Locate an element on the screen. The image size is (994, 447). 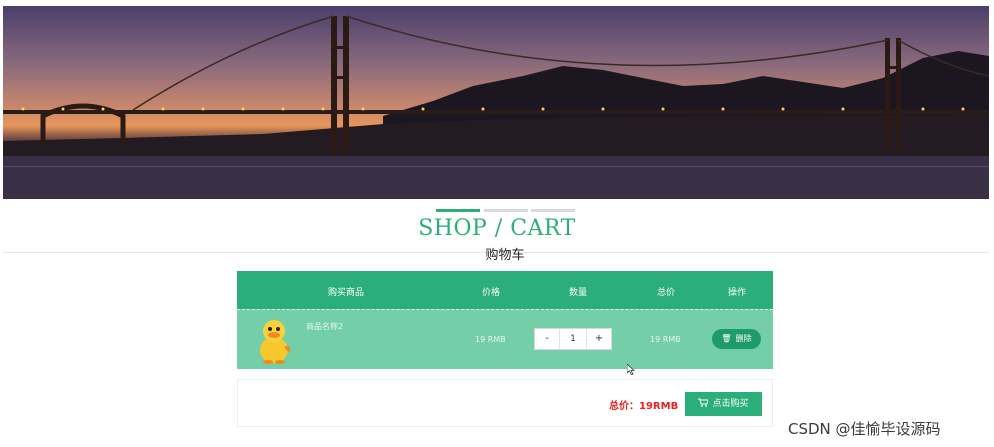
delete-button: 🗑 删除 is located at coordinates (736, 339).